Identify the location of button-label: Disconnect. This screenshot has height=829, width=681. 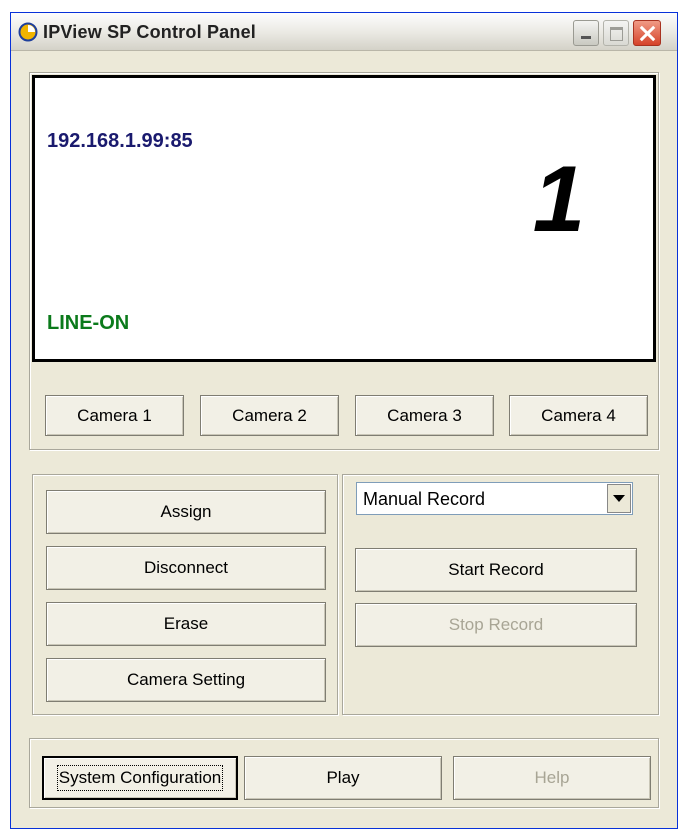
(186, 567).